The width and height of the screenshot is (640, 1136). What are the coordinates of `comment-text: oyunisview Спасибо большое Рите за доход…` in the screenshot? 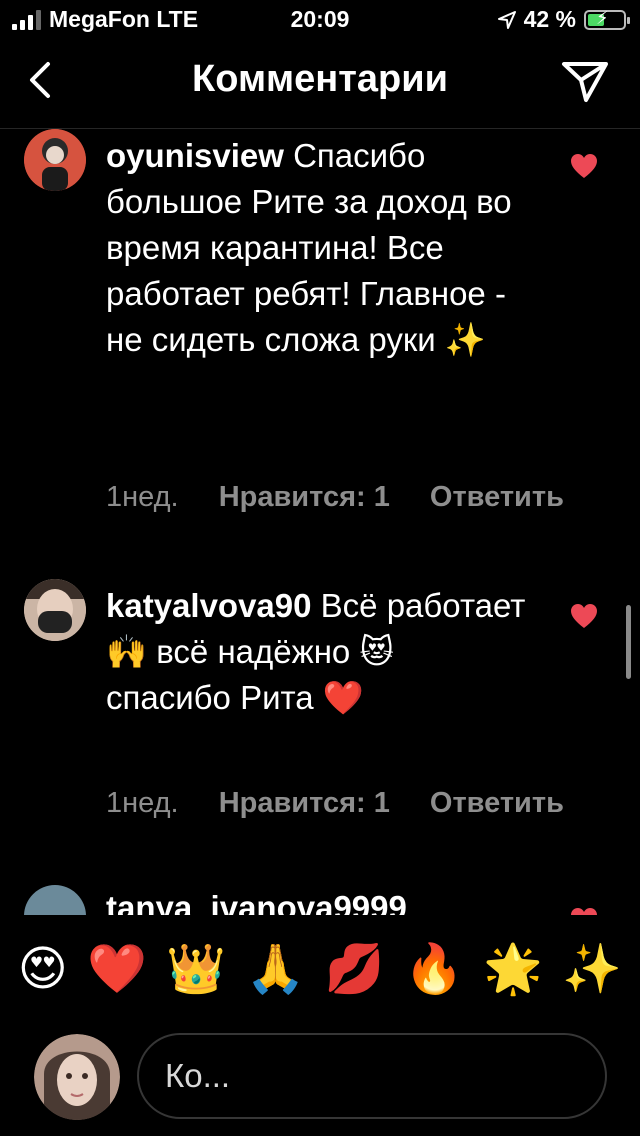 It's located at (316, 248).